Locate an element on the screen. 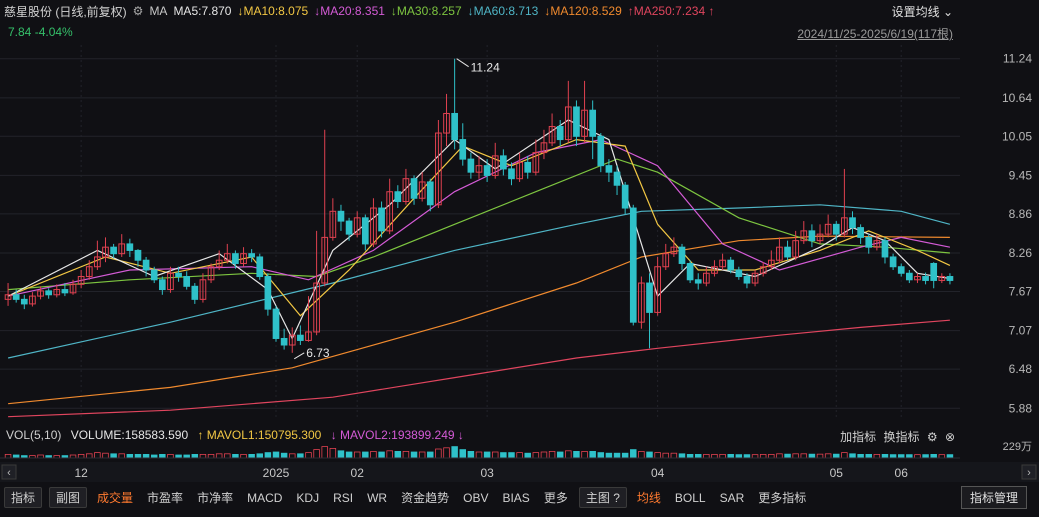  vol-value: VOLUME:158583.590 is located at coordinates (129, 435).